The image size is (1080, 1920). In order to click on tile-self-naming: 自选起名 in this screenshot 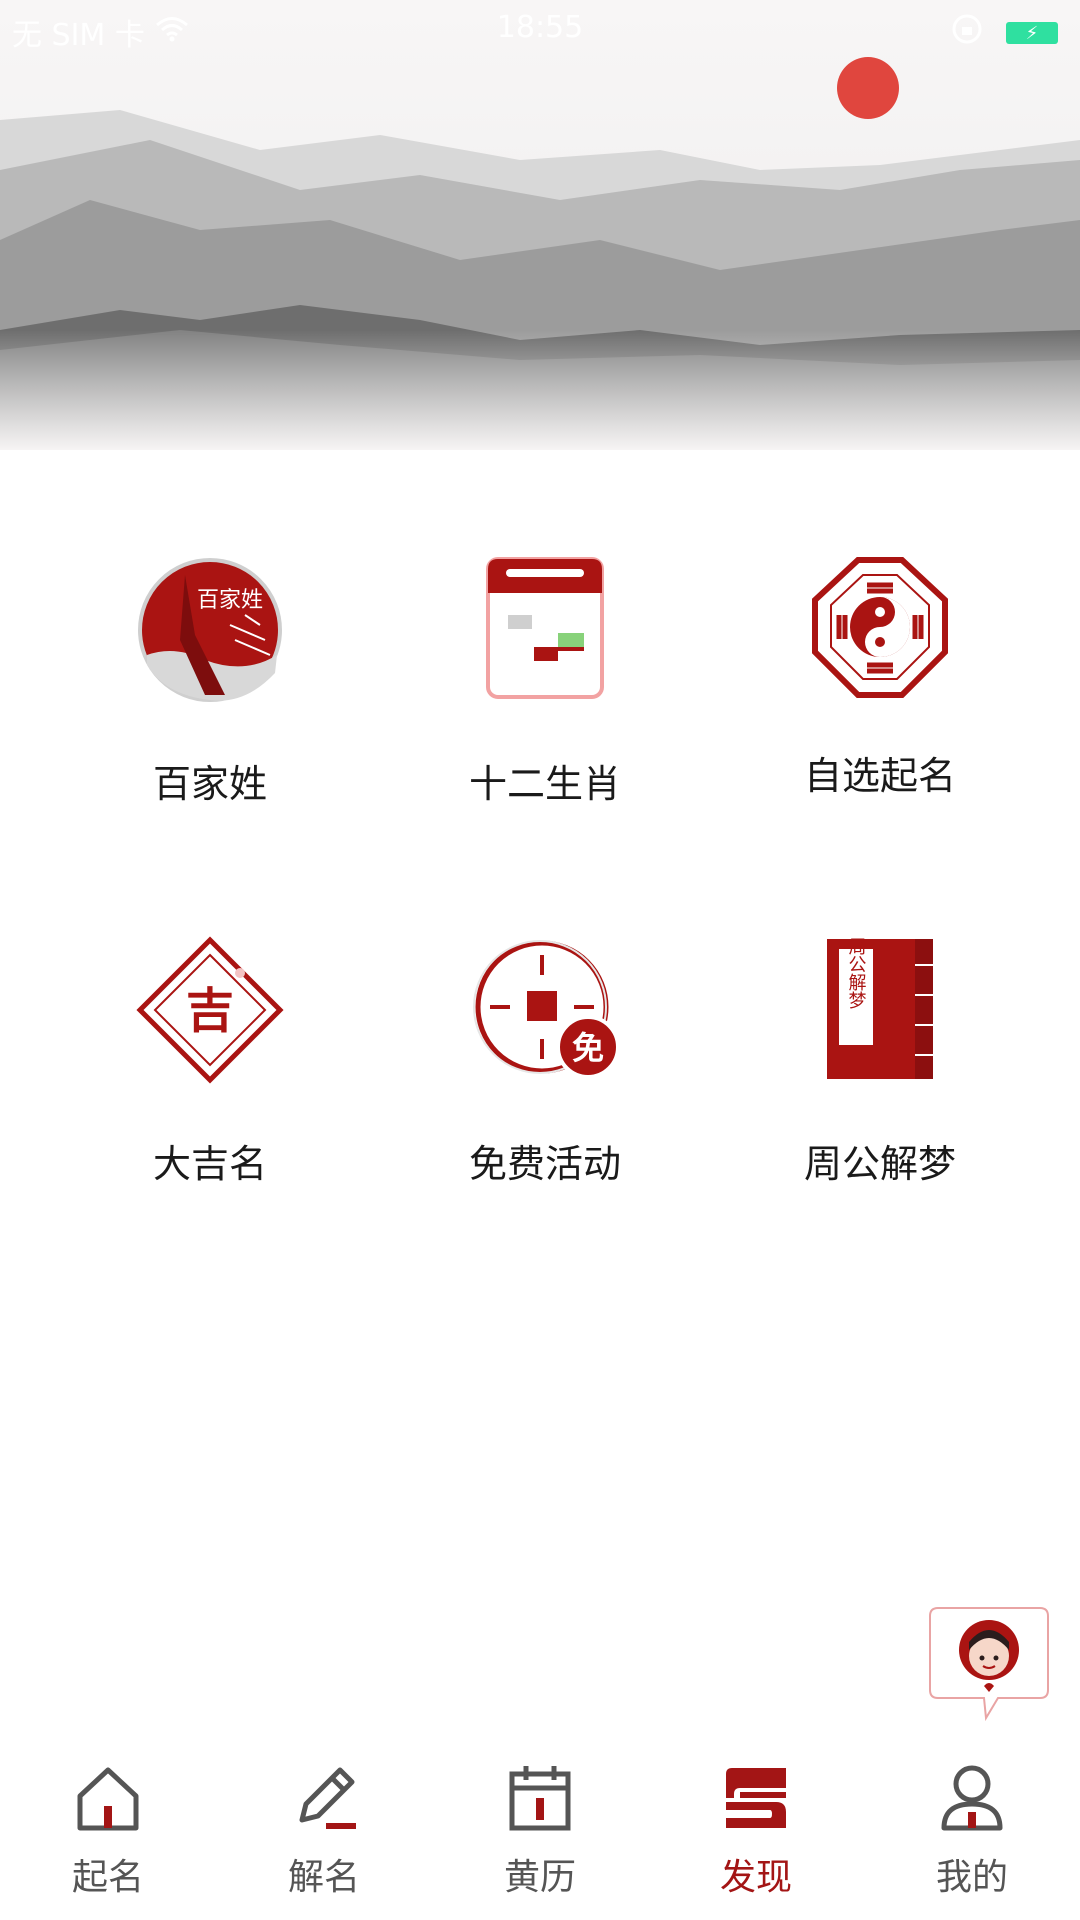, I will do `click(880, 677)`.